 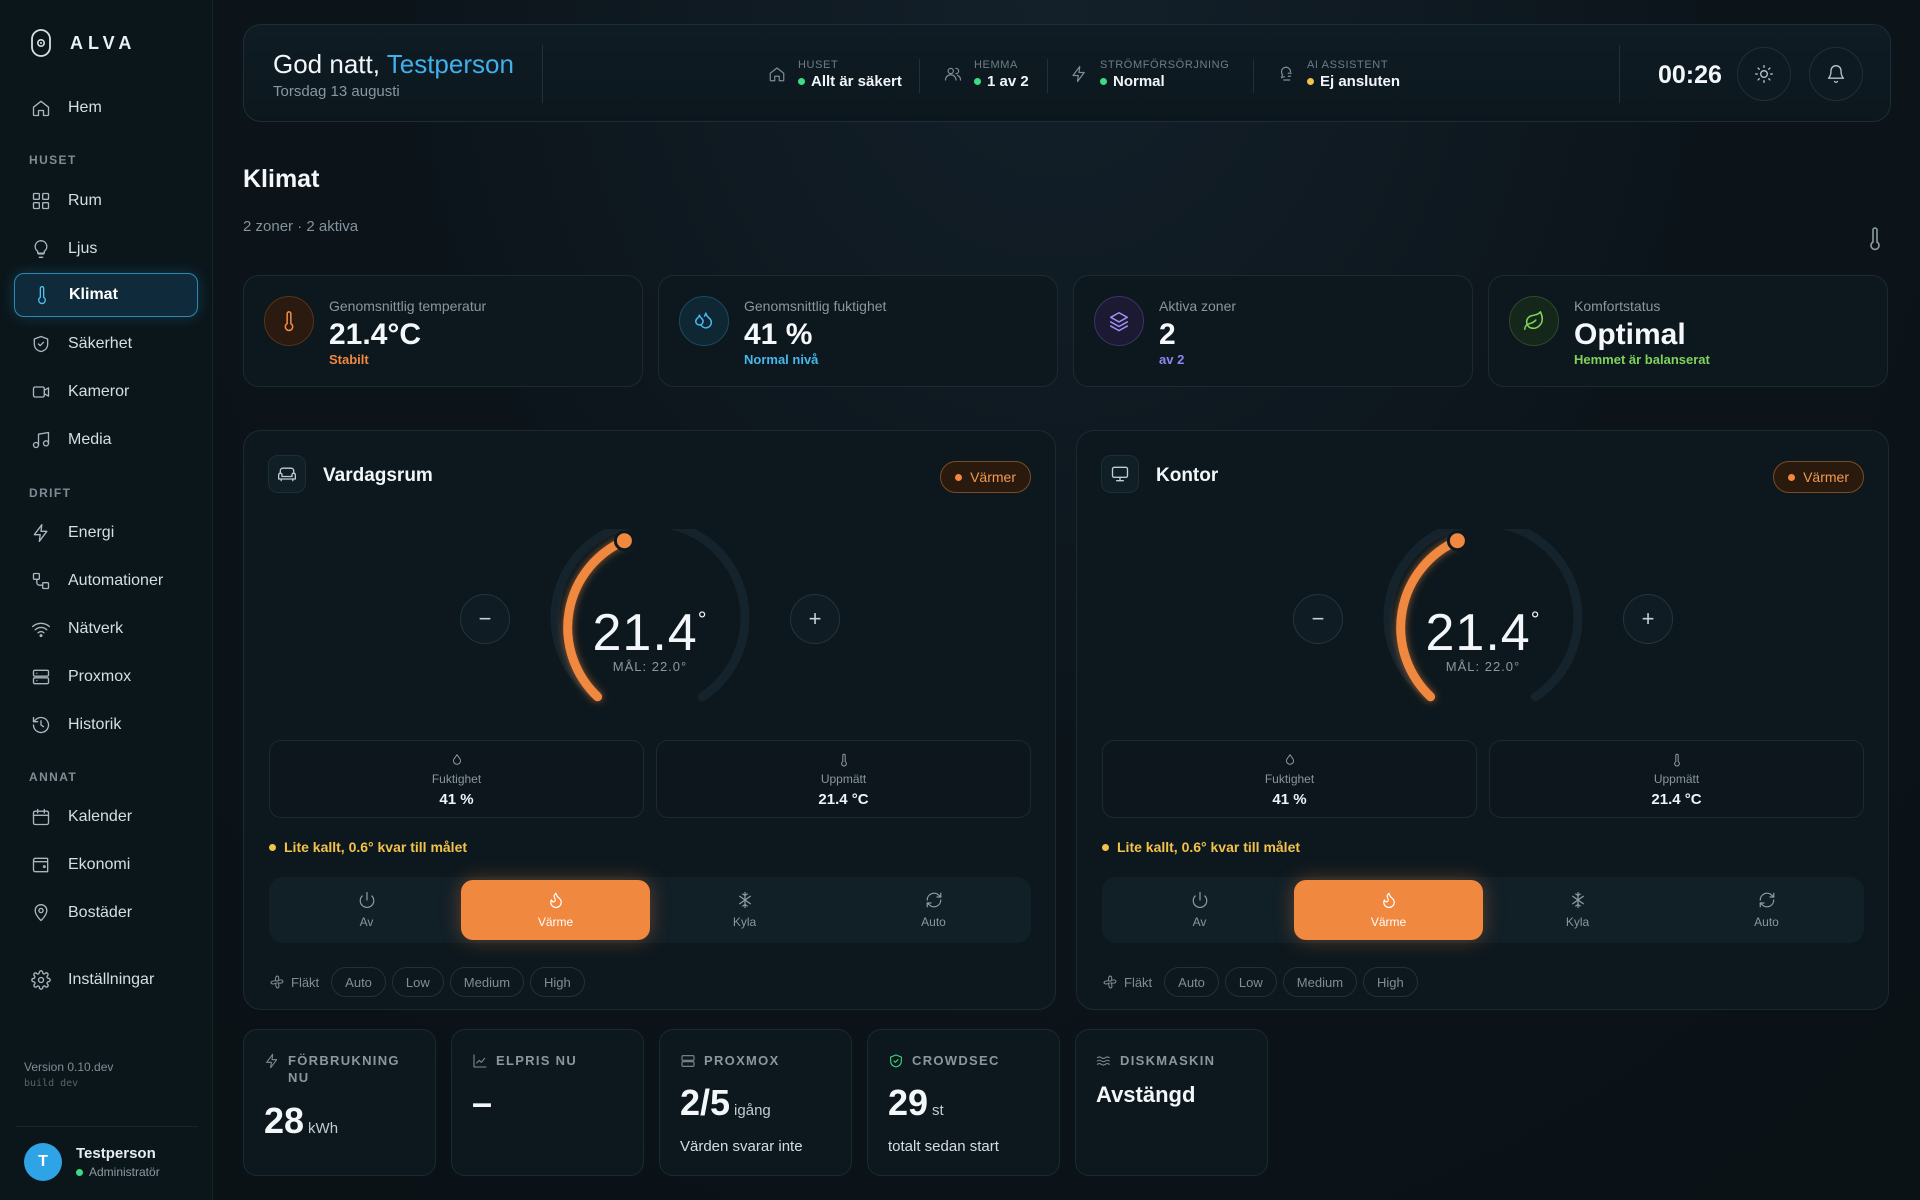 I want to click on status-hemma: HEMMA 1 av 2, so click(x=986, y=74).